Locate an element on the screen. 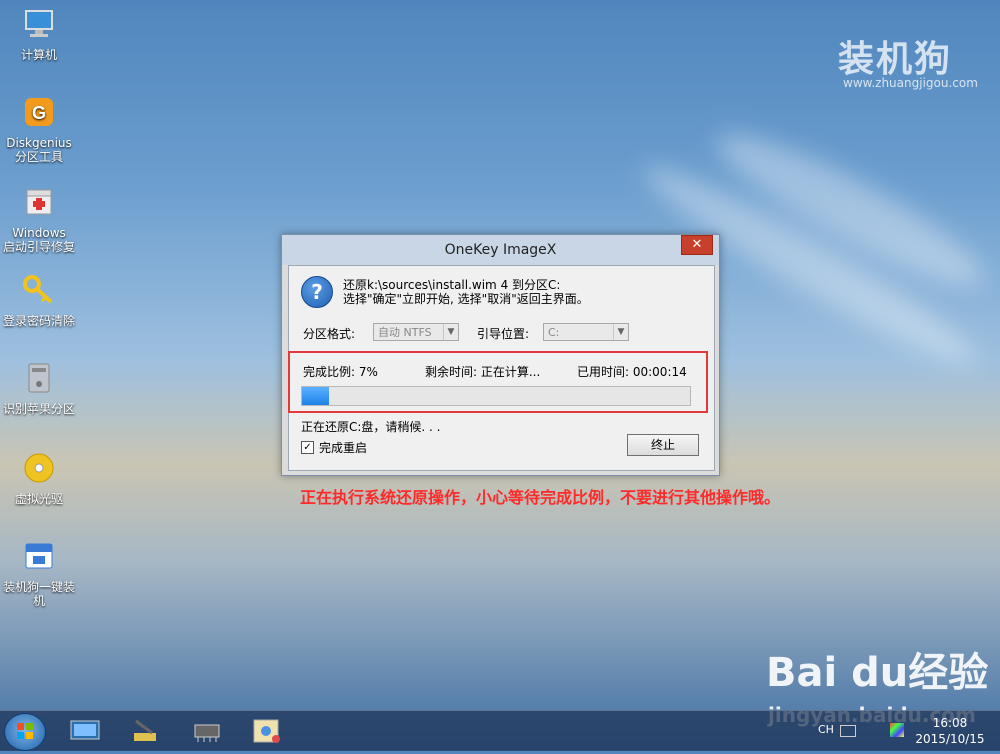 The height and width of the screenshot is (754, 1000). desktop-icon-zhuangjigou: 装机狗一键装 机 is located at coordinates (39, 573).